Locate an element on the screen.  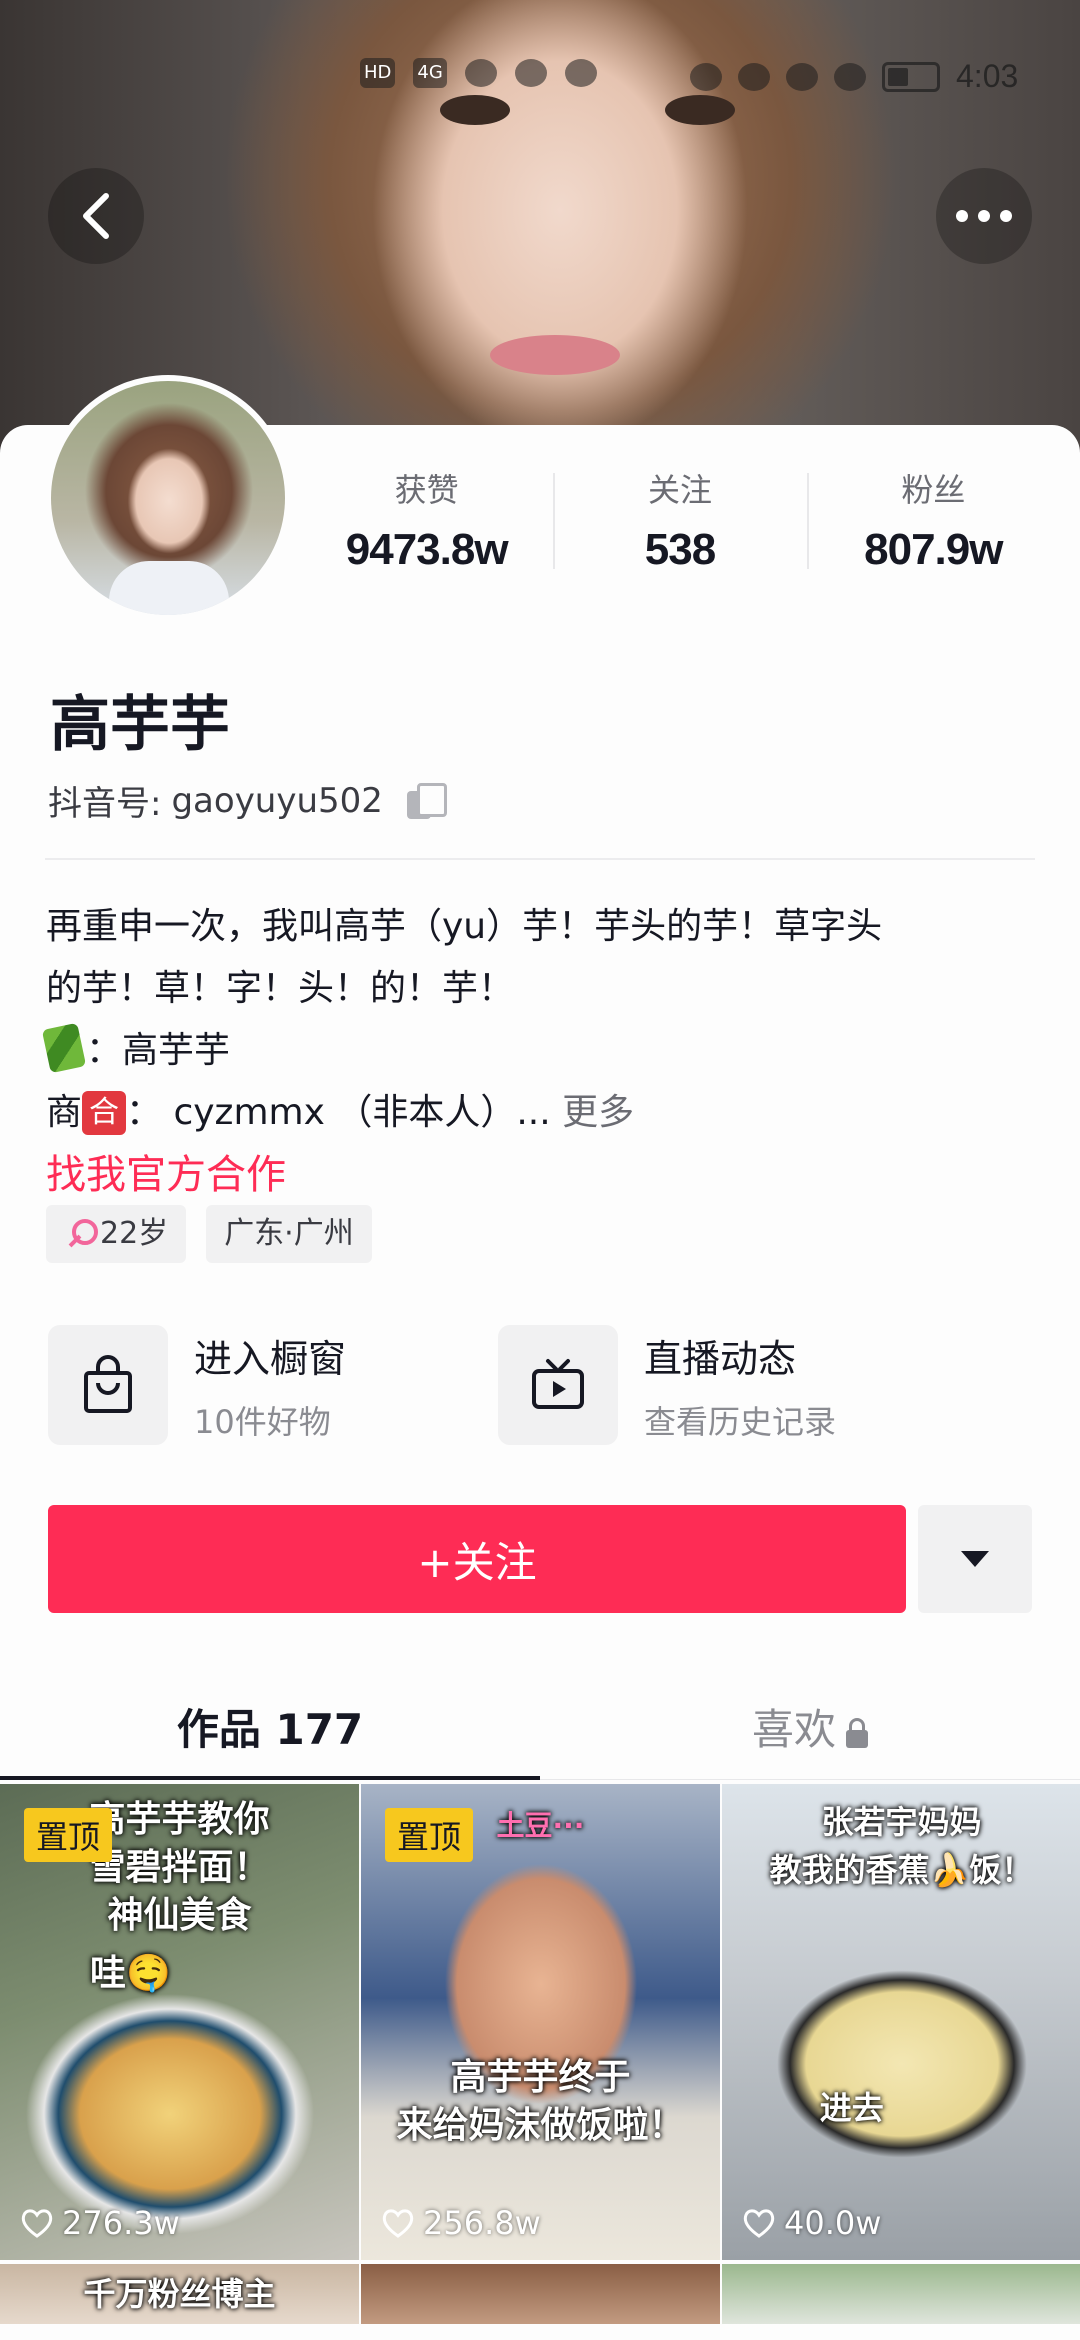
stat-value: 9473.8w is located at coordinates (427, 549).